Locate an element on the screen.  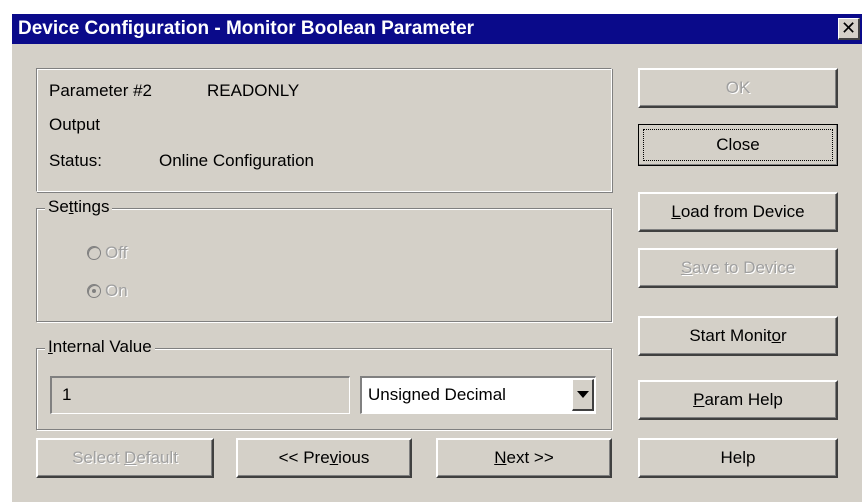
radio-selected-dot is located at coordinates (94, 291).